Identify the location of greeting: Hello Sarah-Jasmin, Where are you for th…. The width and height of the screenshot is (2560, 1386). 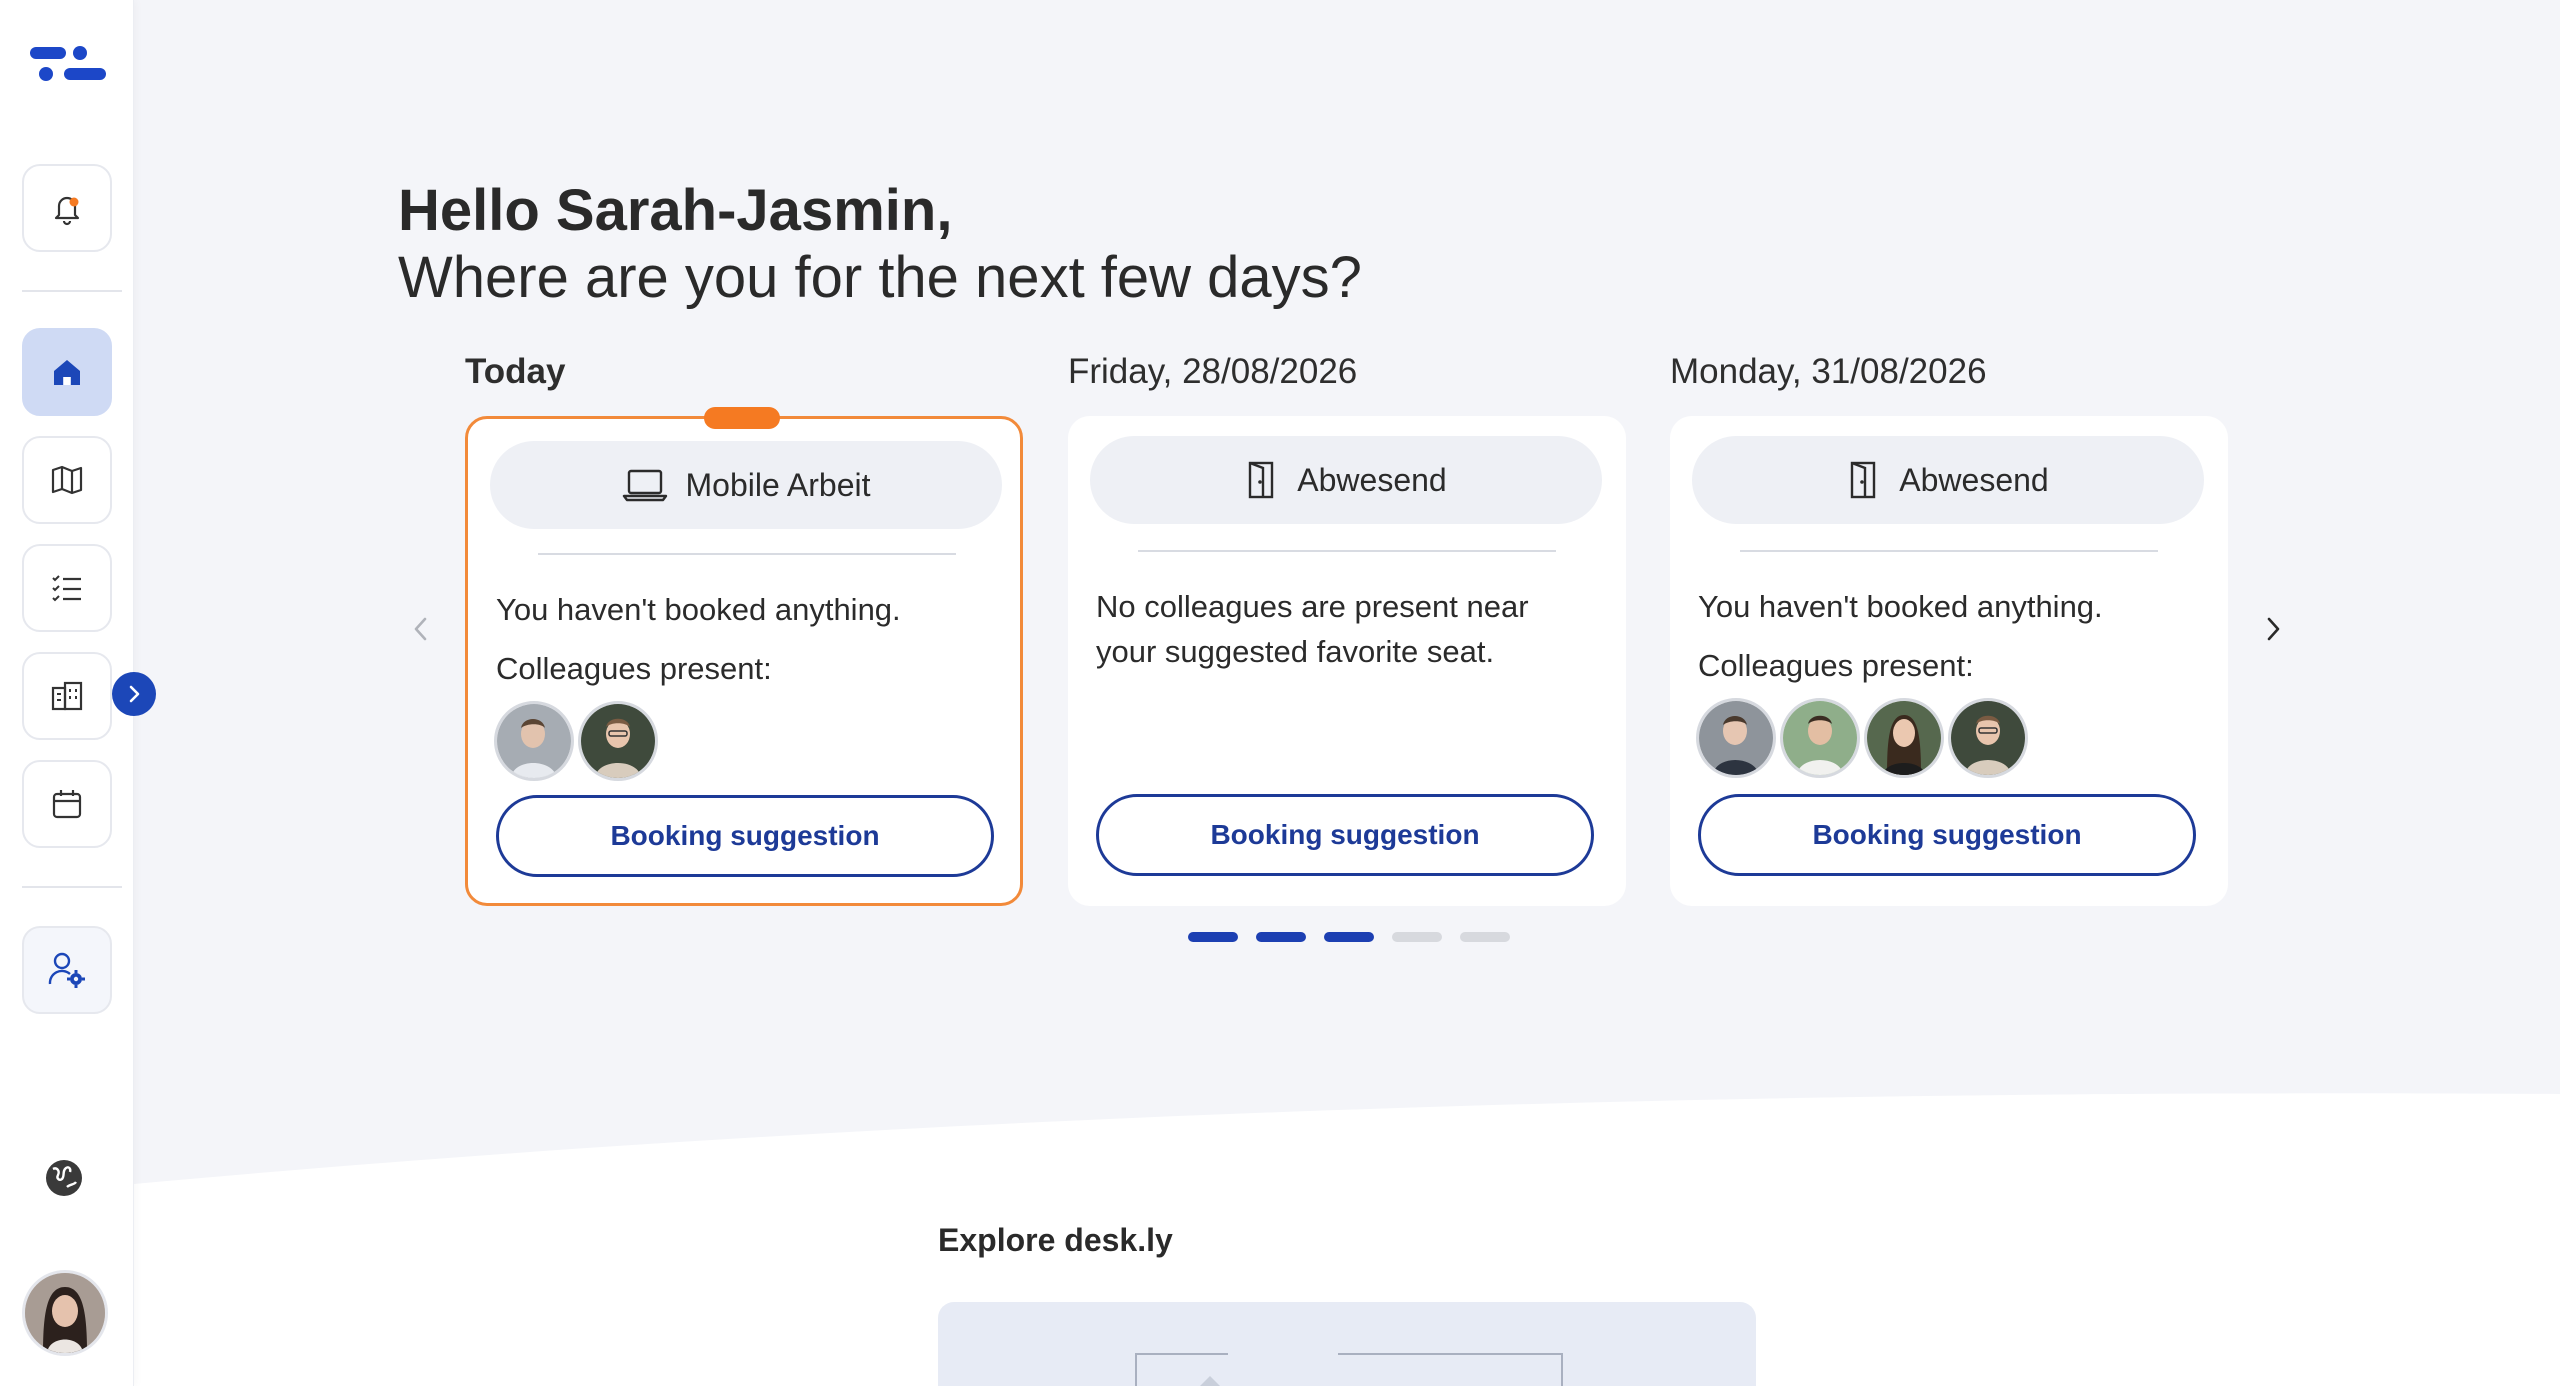
(880, 245).